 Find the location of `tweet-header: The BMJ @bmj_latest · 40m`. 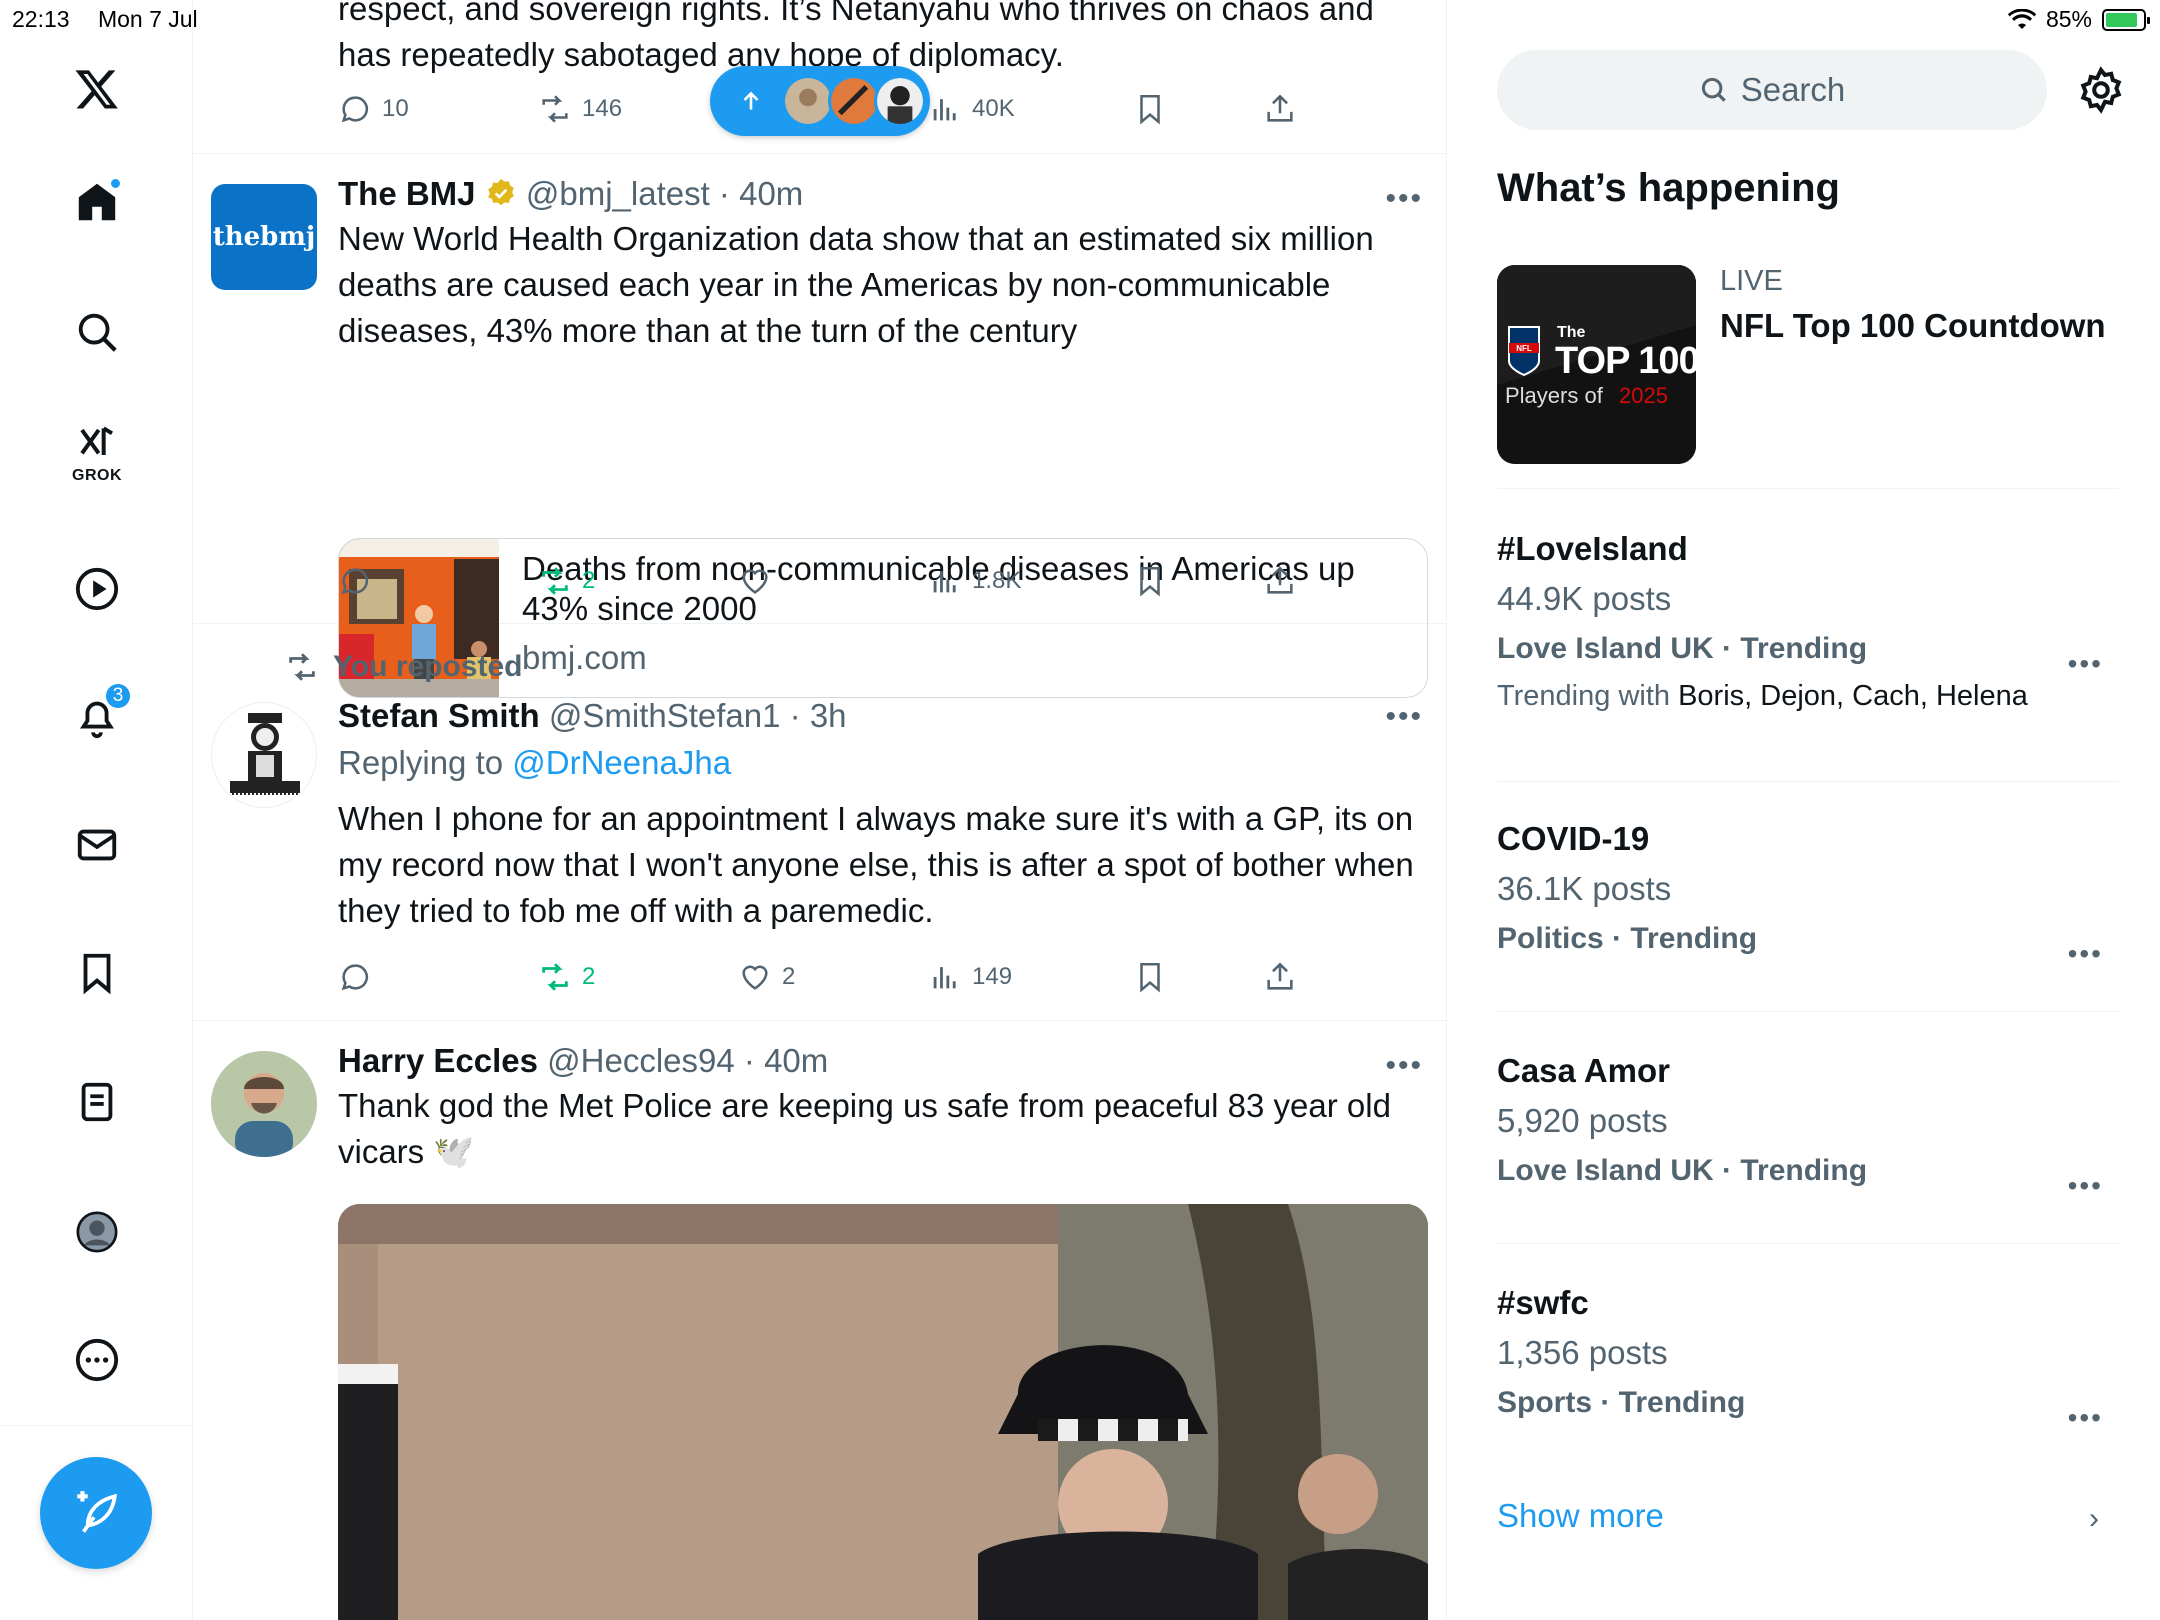

tweet-header: The BMJ @bmj_latest · 40m is located at coordinates (571, 193).